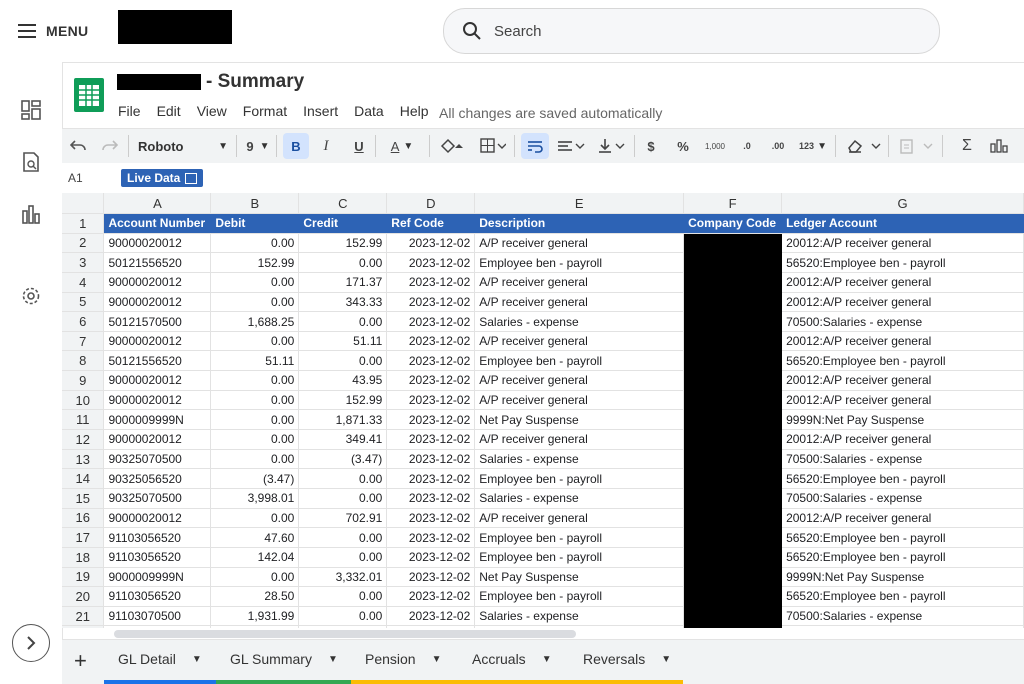 The image size is (1024, 684). What do you see at coordinates (414, 111) in the screenshot?
I see `menu-help: Help` at bounding box center [414, 111].